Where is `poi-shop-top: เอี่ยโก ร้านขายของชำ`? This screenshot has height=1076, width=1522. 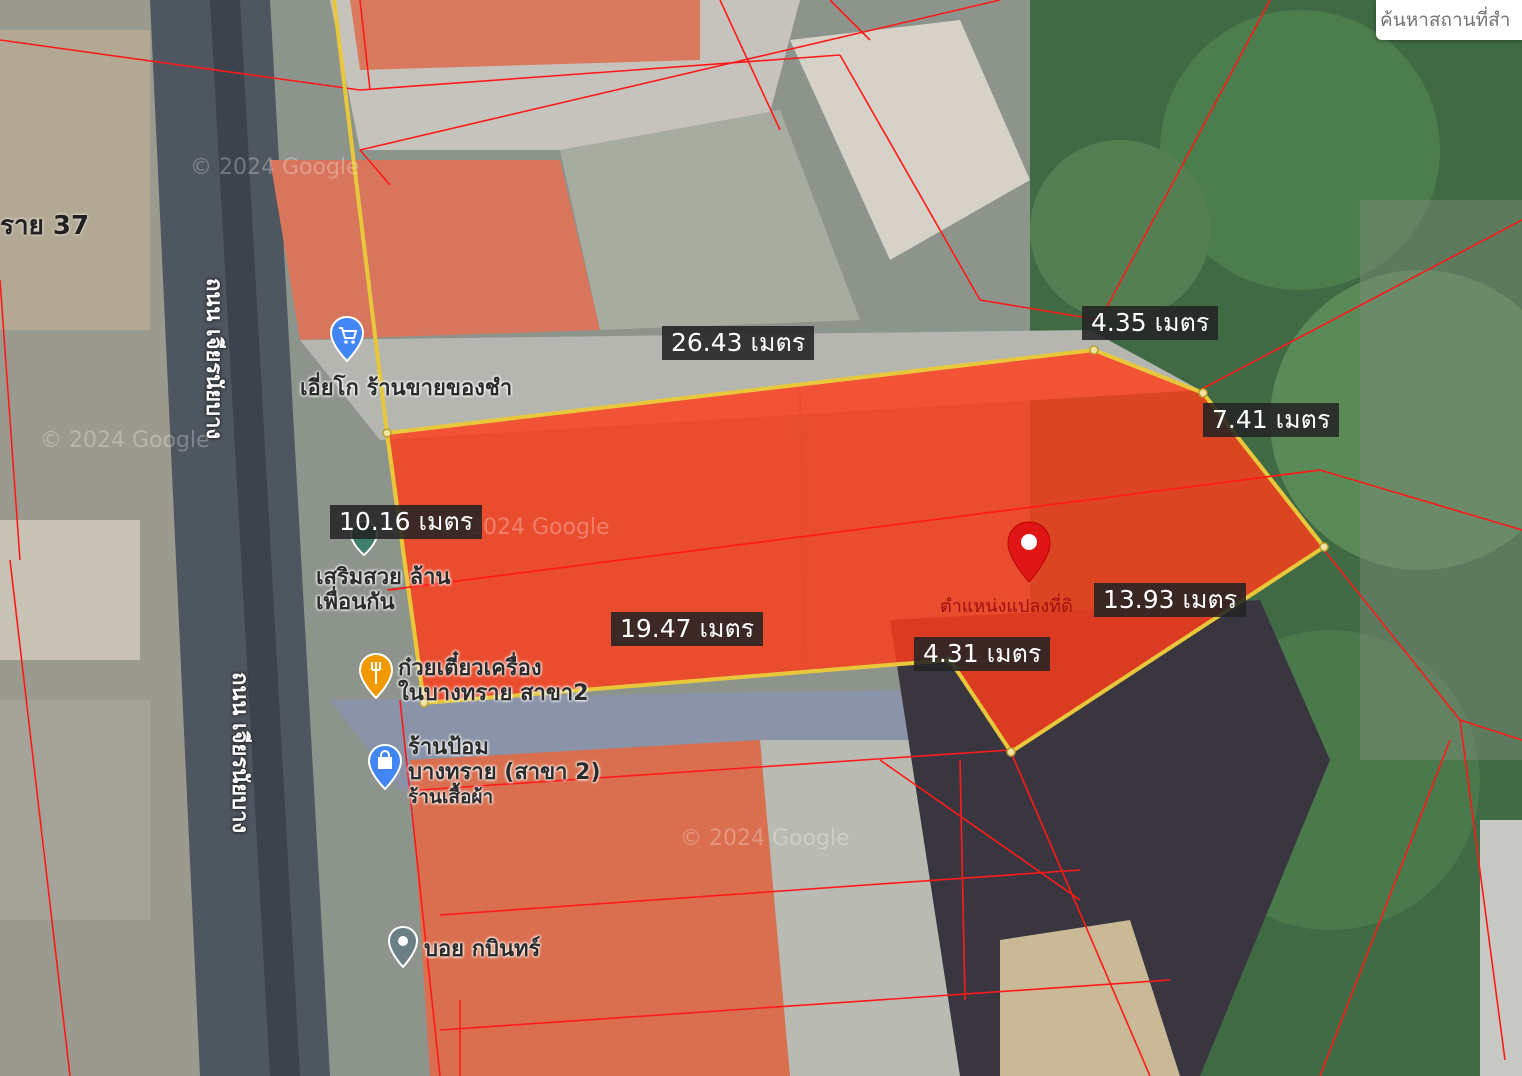
poi-shop-top: เอี่ยโก ร้านขายของชำ is located at coordinates (406, 388).